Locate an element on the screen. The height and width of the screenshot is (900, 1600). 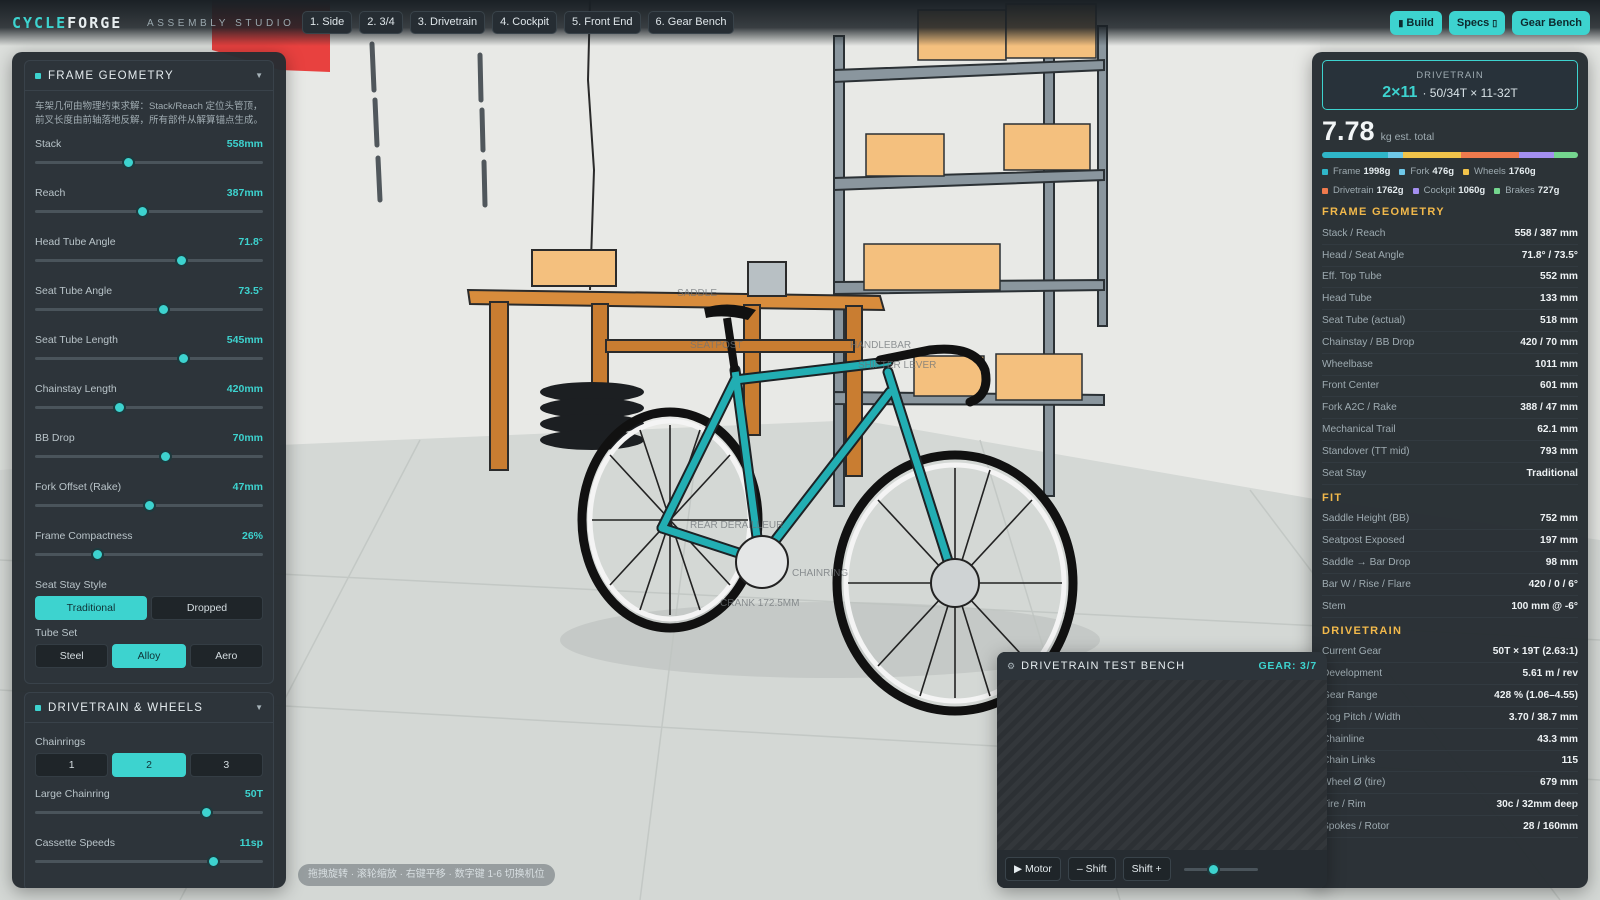
current-gear-indicator: GEAR: 3/7 is located at coordinates (1287, 666).